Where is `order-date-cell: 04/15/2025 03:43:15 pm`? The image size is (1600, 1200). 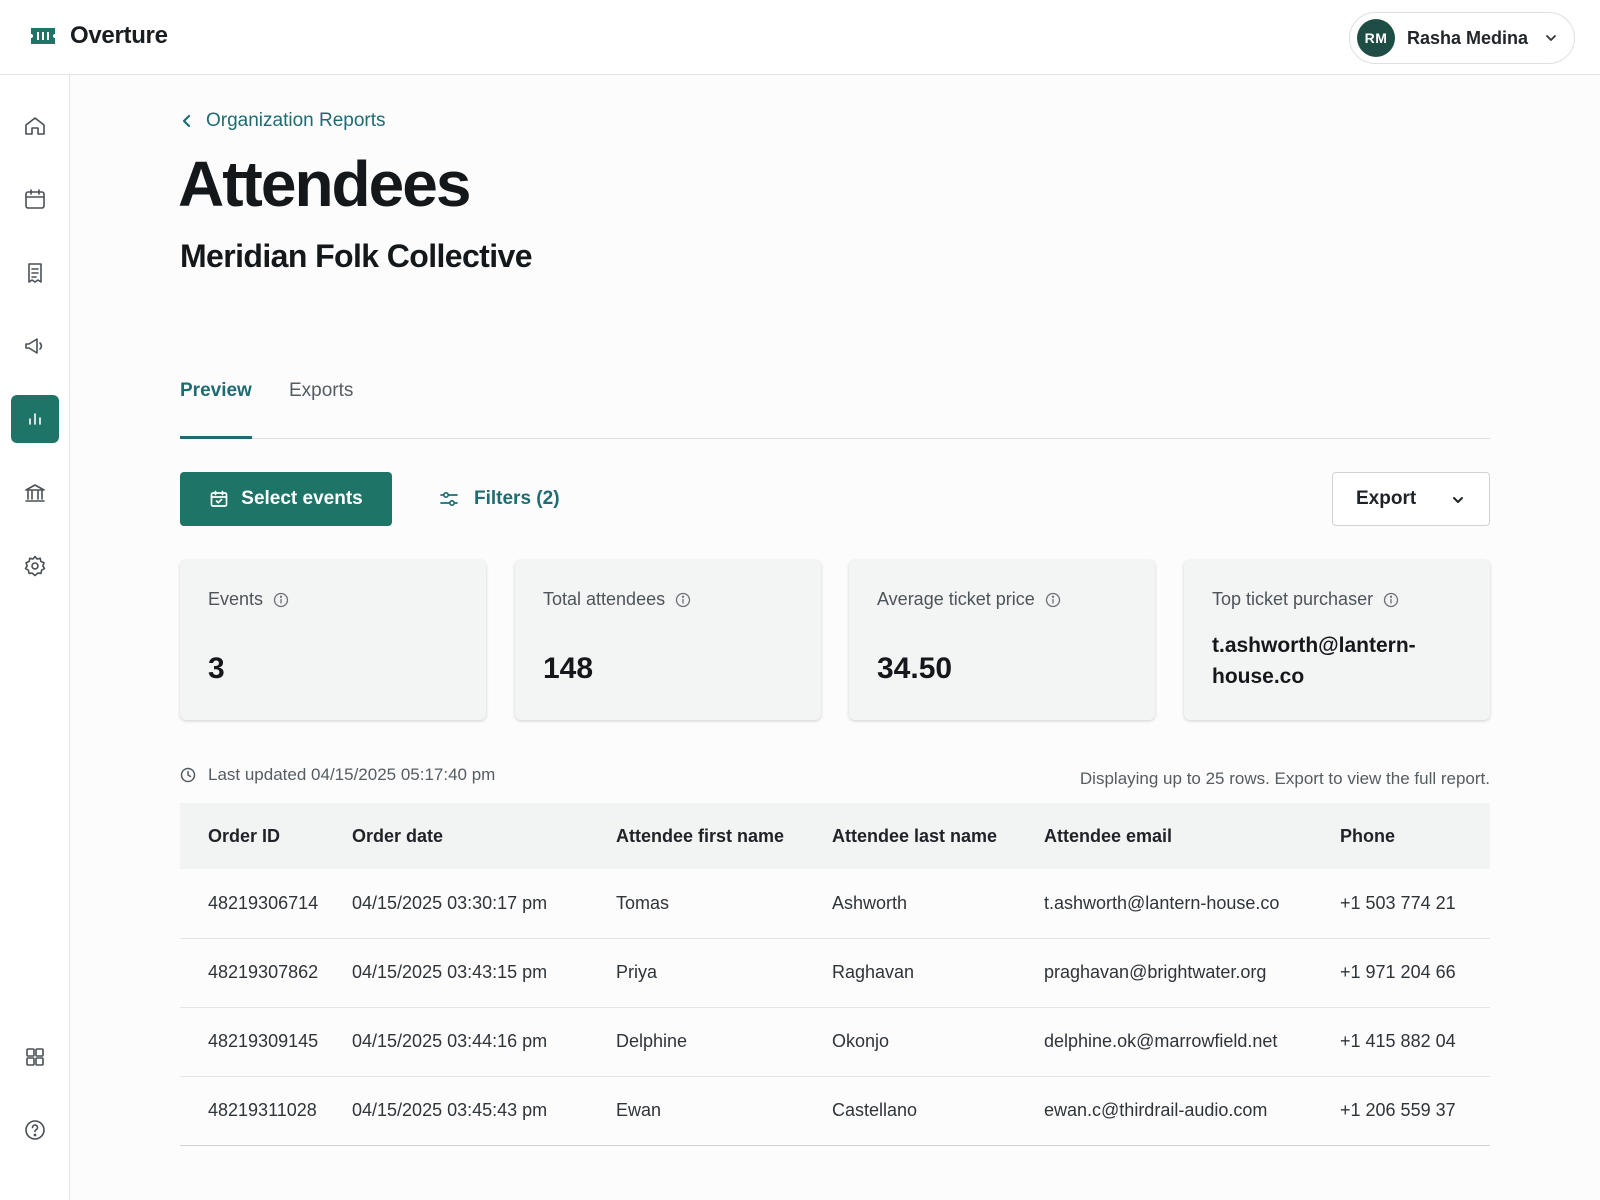 order-date-cell: 04/15/2025 03:43:15 pm is located at coordinates (484, 973).